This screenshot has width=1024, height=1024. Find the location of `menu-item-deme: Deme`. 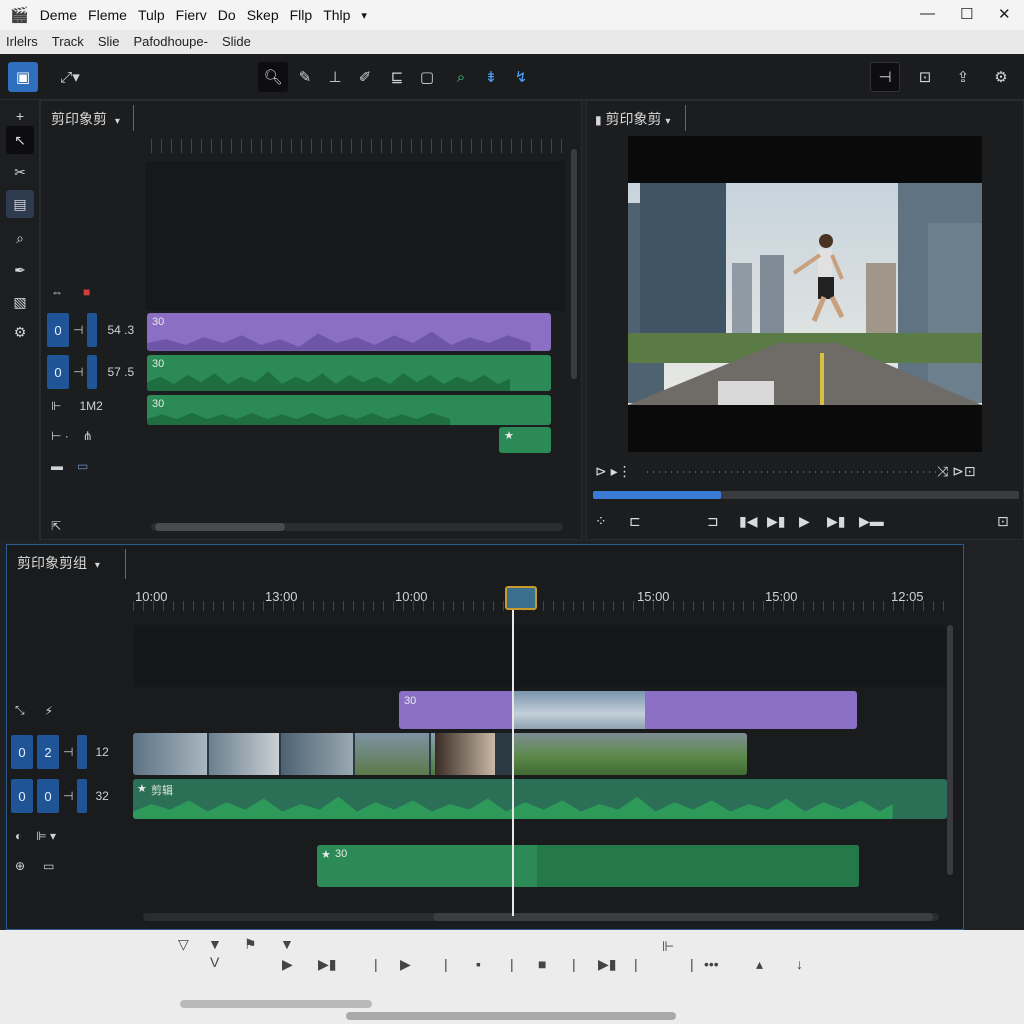

menu-item-deme: Deme is located at coordinates (58, 15).